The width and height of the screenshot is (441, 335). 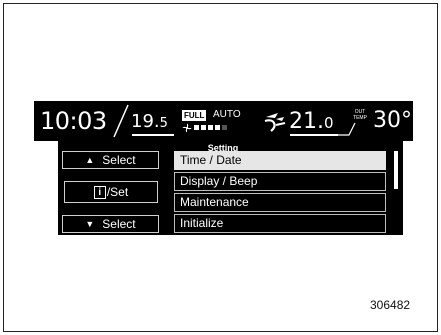 I want to click on passenger-temperature-underline, so click(x=314, y=135).